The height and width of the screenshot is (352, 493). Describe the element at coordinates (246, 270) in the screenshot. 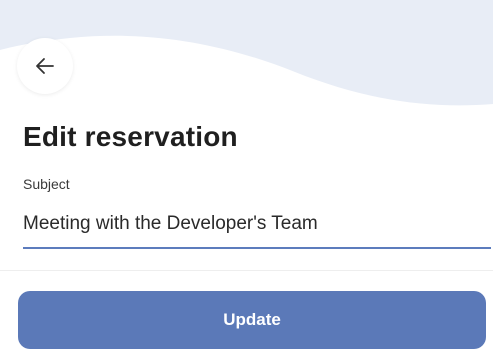

I see `divider` at that location.